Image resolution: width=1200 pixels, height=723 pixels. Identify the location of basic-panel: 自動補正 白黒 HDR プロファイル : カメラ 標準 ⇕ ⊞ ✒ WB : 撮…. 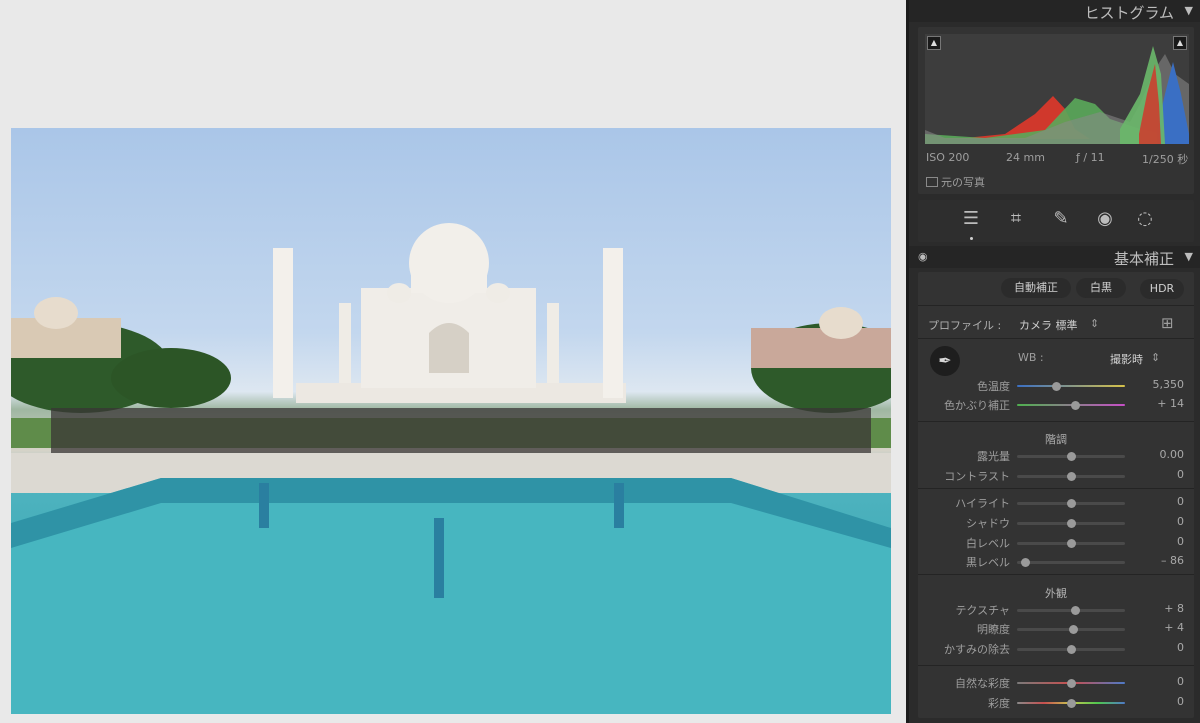
(1056, 495).